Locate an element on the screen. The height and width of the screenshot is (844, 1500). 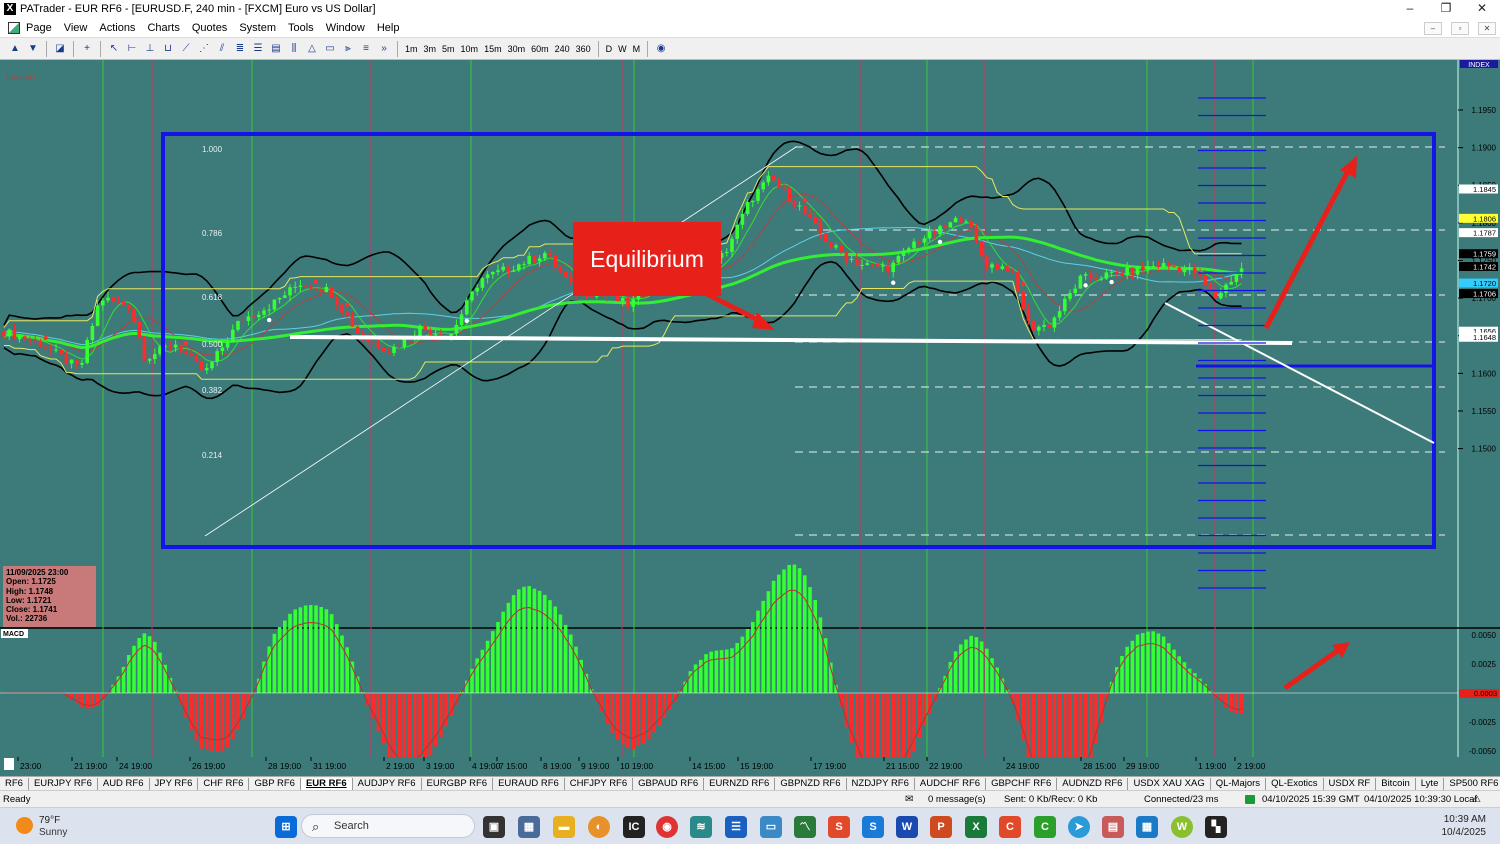
tab-eurgbp-rf6: EURGBP RF6 is located at coordinates (458, 783).